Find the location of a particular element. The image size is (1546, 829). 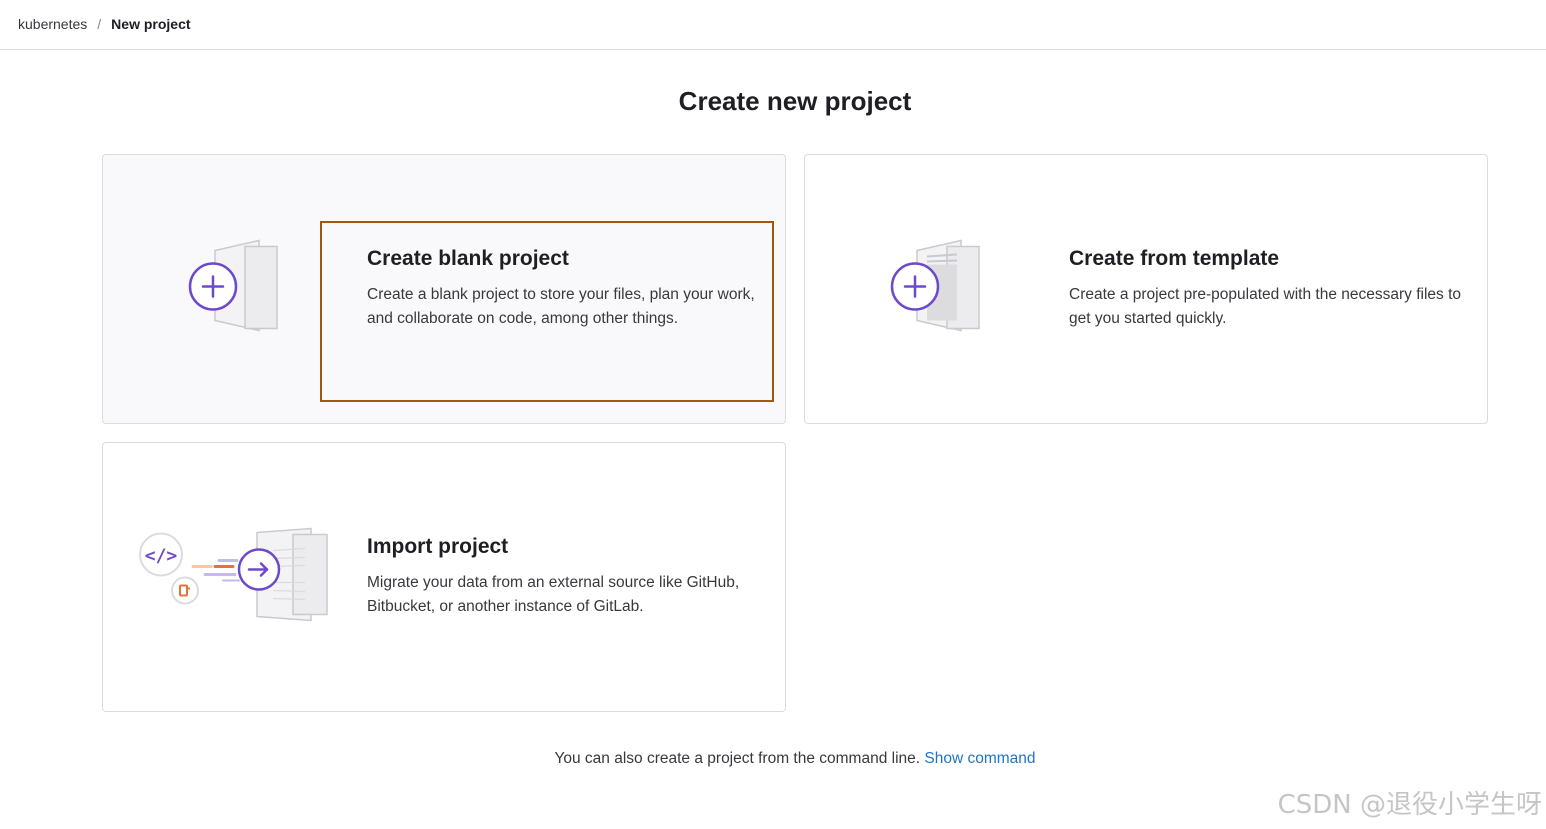

card-title: Create from template is located at coordinates (1174, 258).